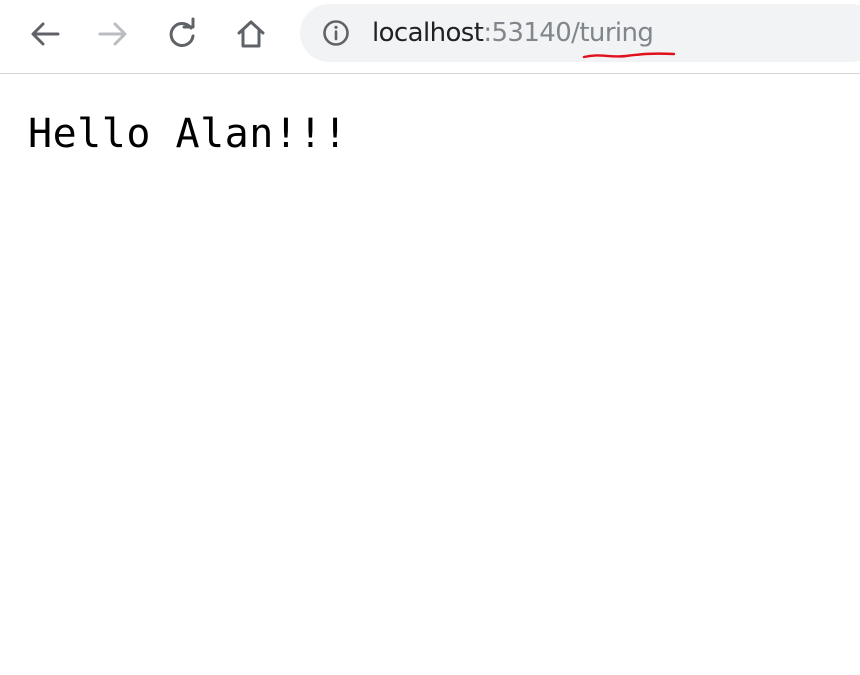 The width and height of the screenshot is (860, 675). I want to click on home-button, so click(251, 34).